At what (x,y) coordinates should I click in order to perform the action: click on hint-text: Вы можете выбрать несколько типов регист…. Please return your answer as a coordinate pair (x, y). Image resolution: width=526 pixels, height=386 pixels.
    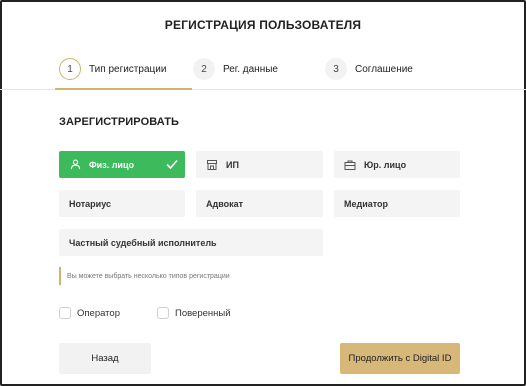
    Looking at the image, I should click on (144, 276).